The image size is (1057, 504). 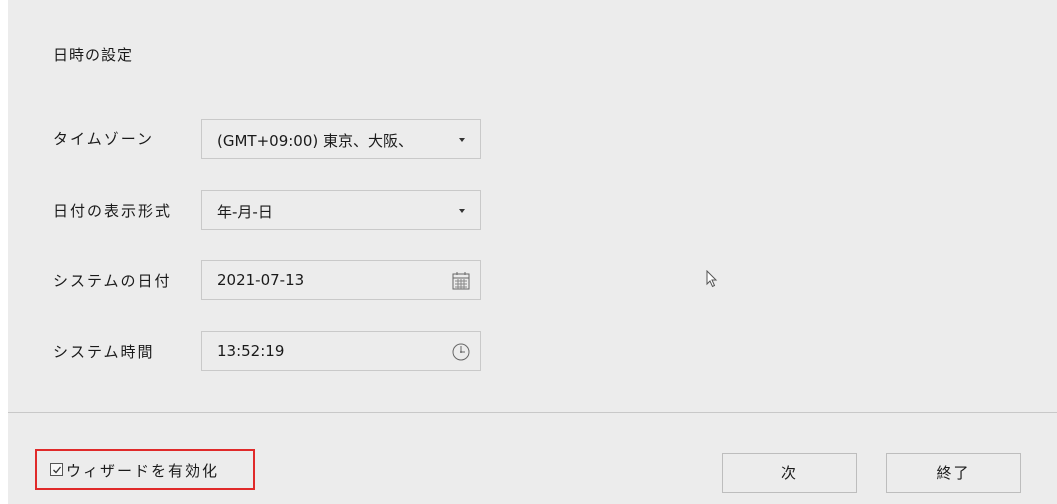 I want to click on next-button: 次, so click(x=789, y=473).